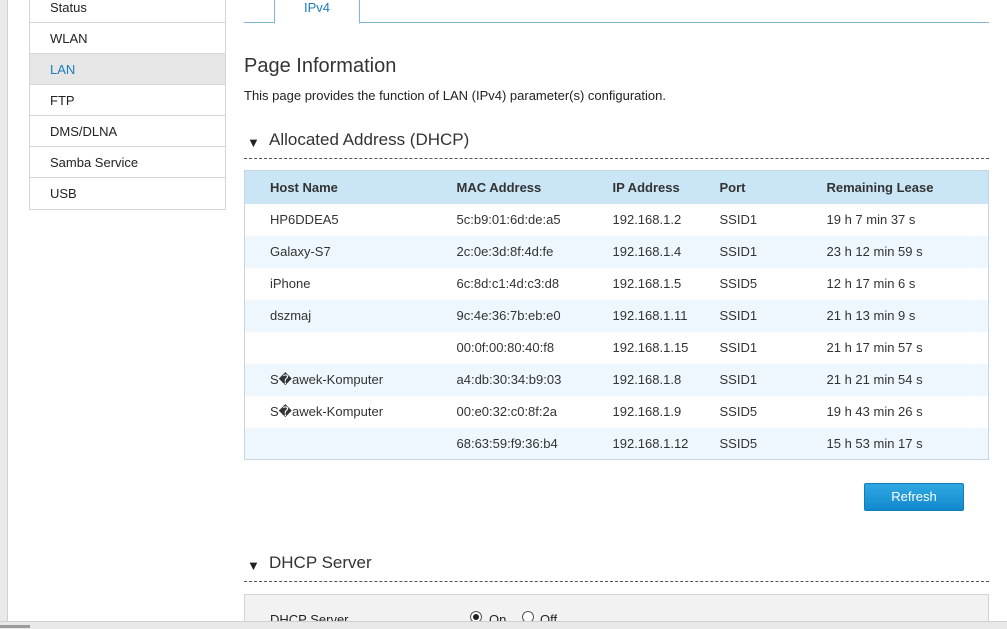 Image resolution: width=1007 pixels, height=629 pixels. I want to click on sidebar-item-lan: LAN, so click(127, 69).